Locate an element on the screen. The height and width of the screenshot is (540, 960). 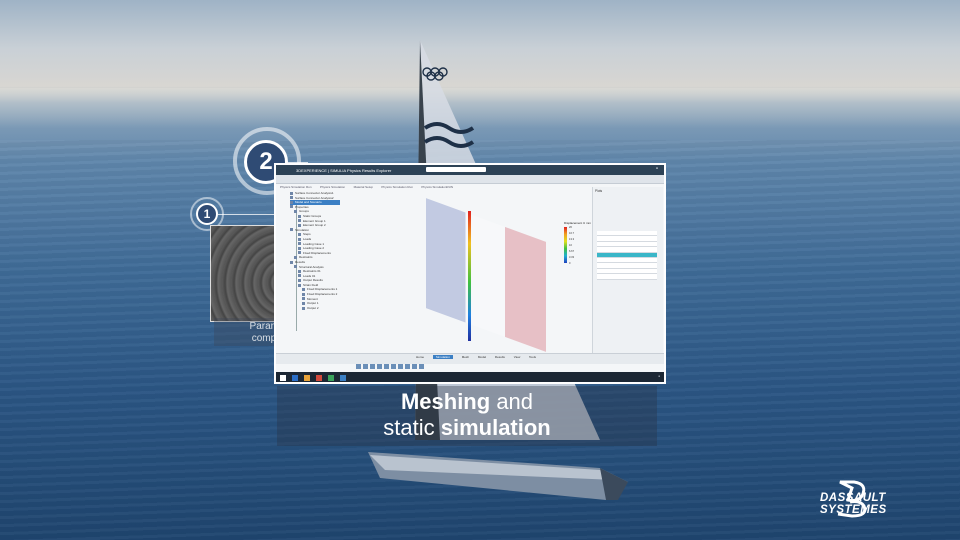
doc-tab: Material Setup is located at coordinates (363, 187).